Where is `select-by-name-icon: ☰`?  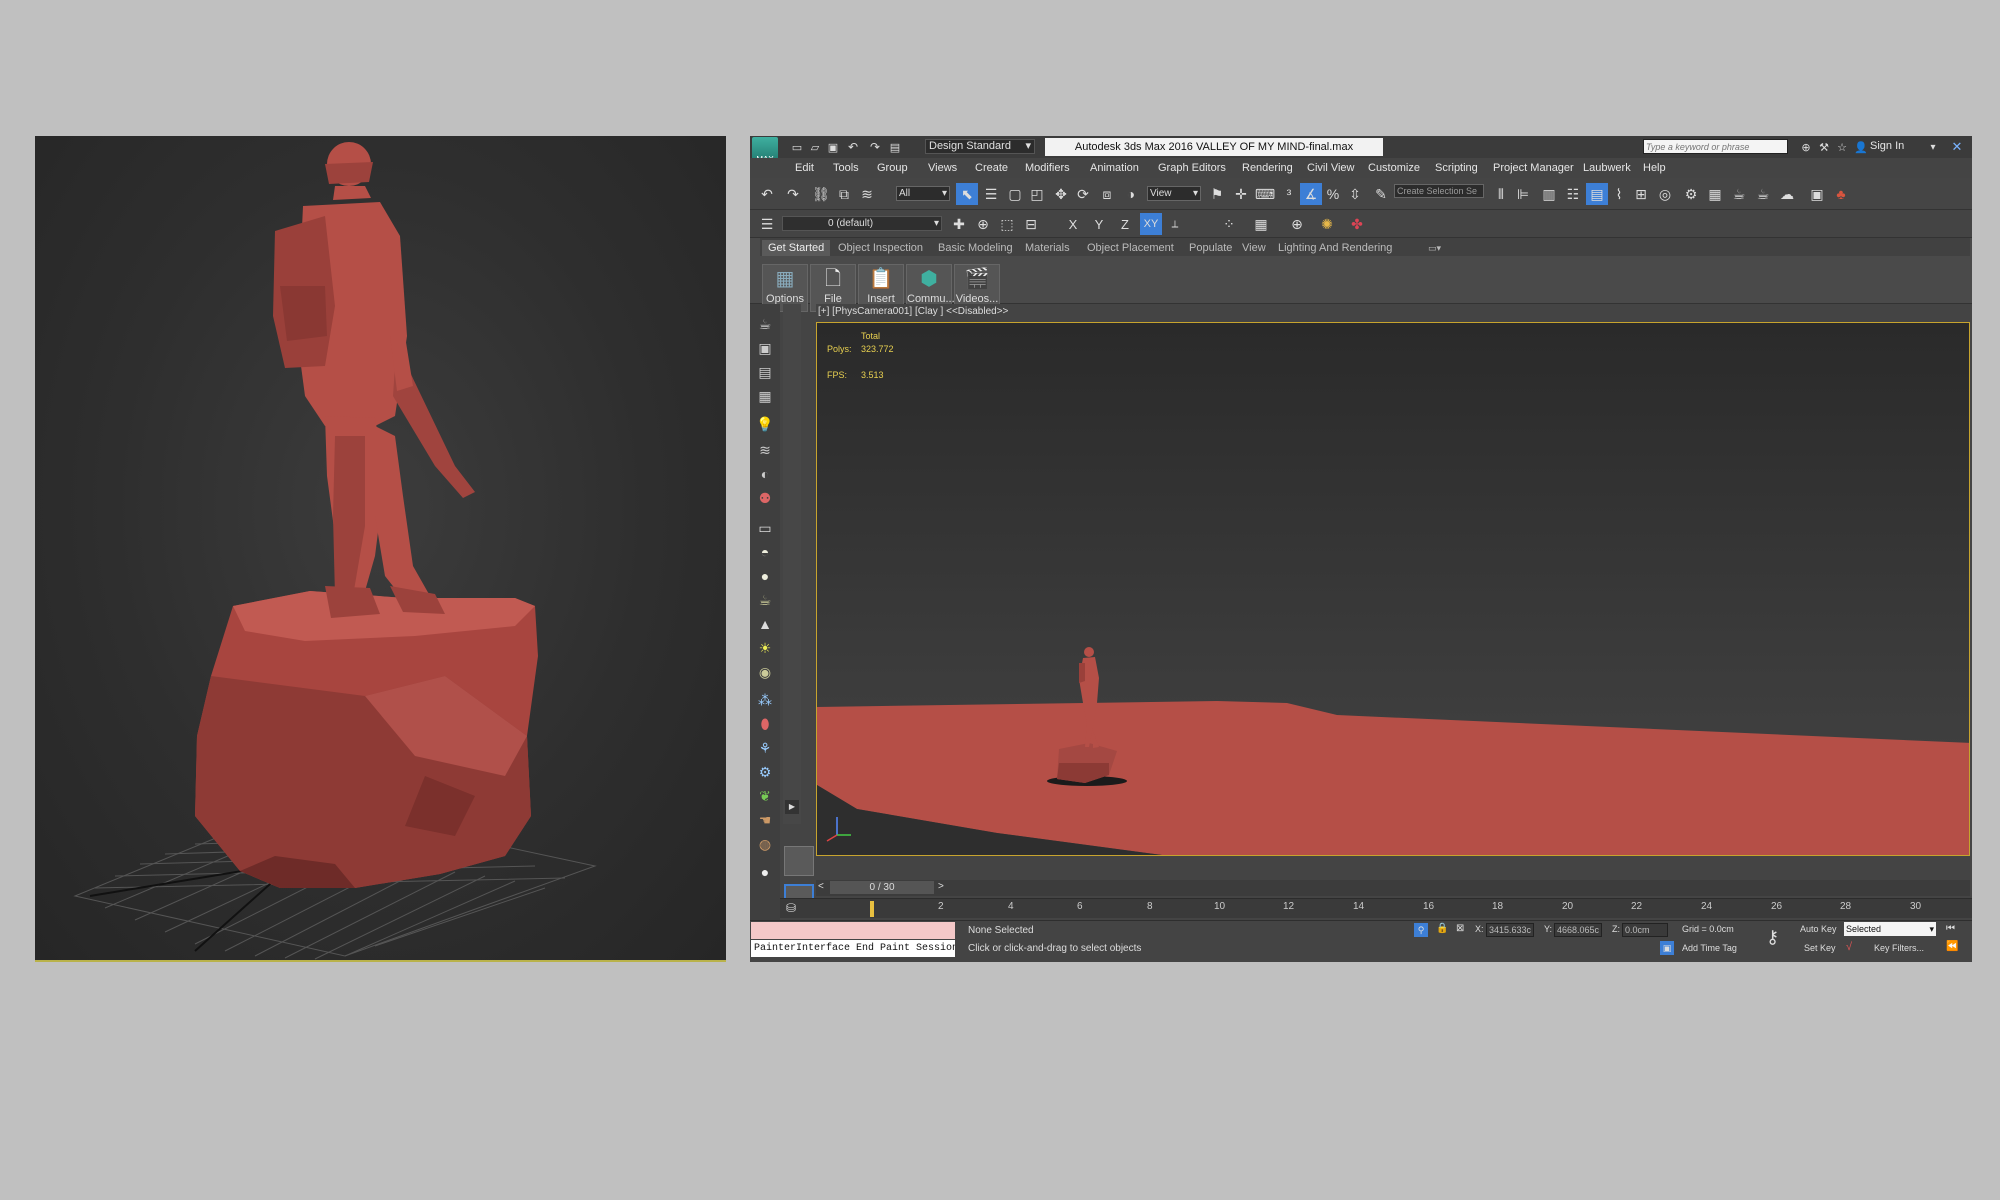 select-by-name-icon: ☰ is located at coordinates (991, 194).